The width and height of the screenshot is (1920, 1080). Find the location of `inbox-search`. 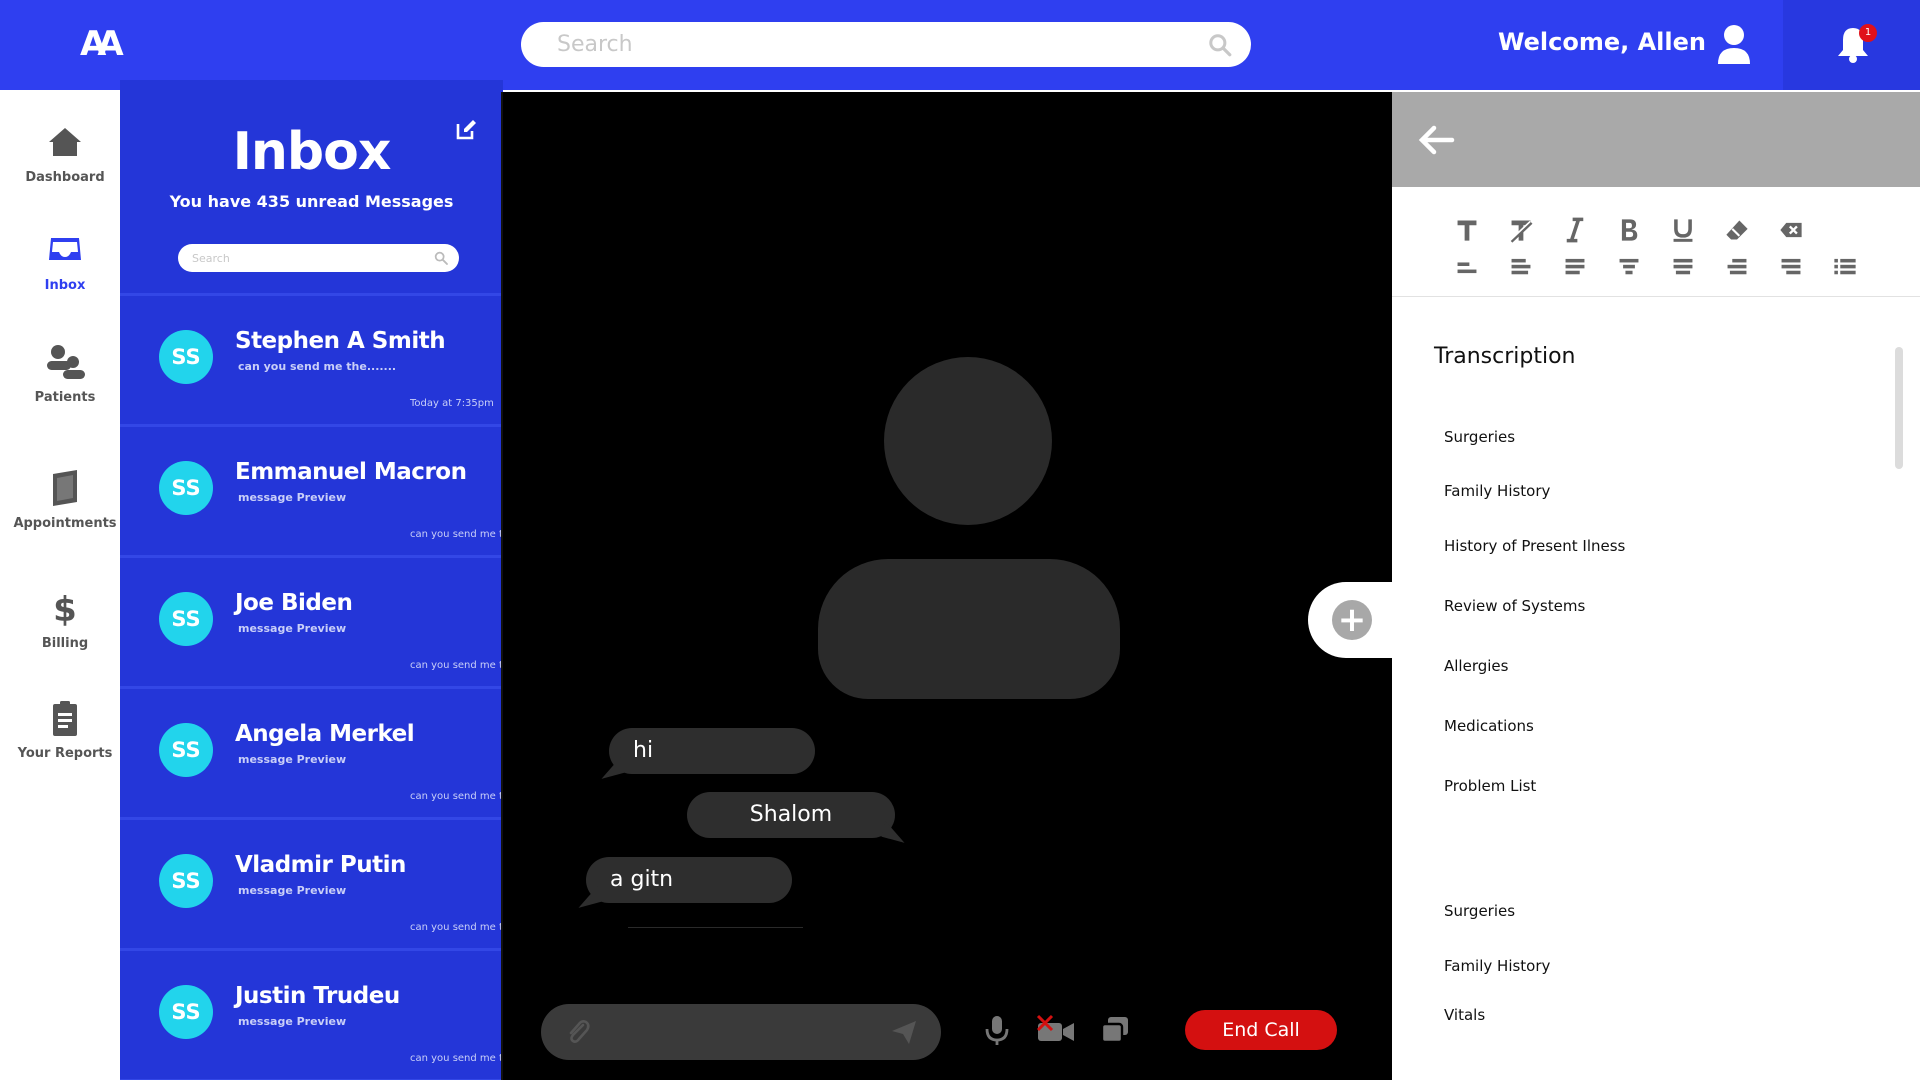

inbox-search is located at coordinates (318, 258).